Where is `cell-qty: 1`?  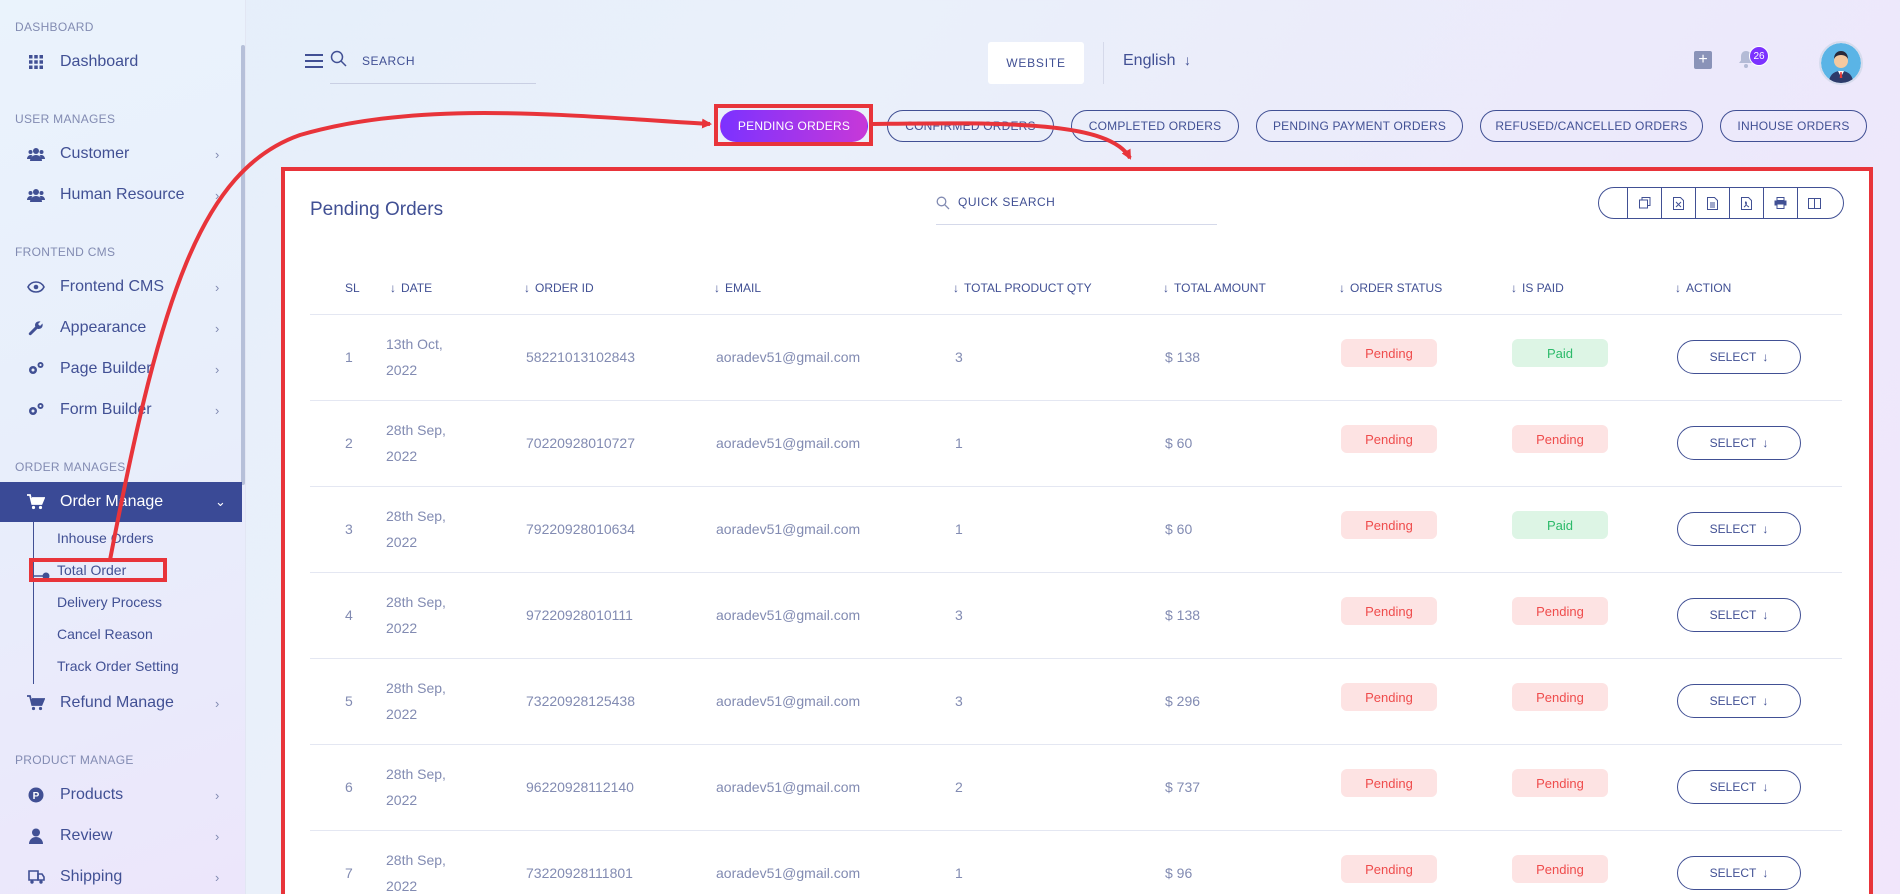 cell-qty: 1 is located at coordinates (959, 529).